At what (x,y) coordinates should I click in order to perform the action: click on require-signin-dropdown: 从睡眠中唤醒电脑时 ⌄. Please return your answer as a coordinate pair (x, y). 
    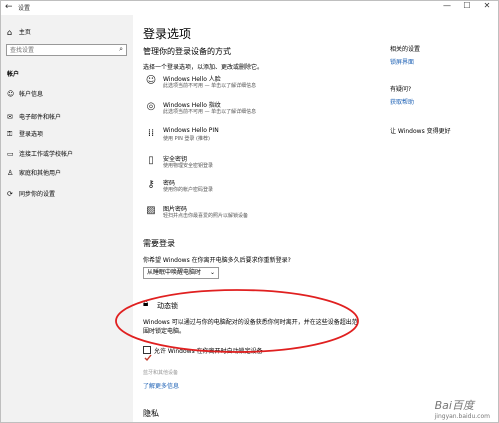
    Looking at the image, I should click on (181, 273).